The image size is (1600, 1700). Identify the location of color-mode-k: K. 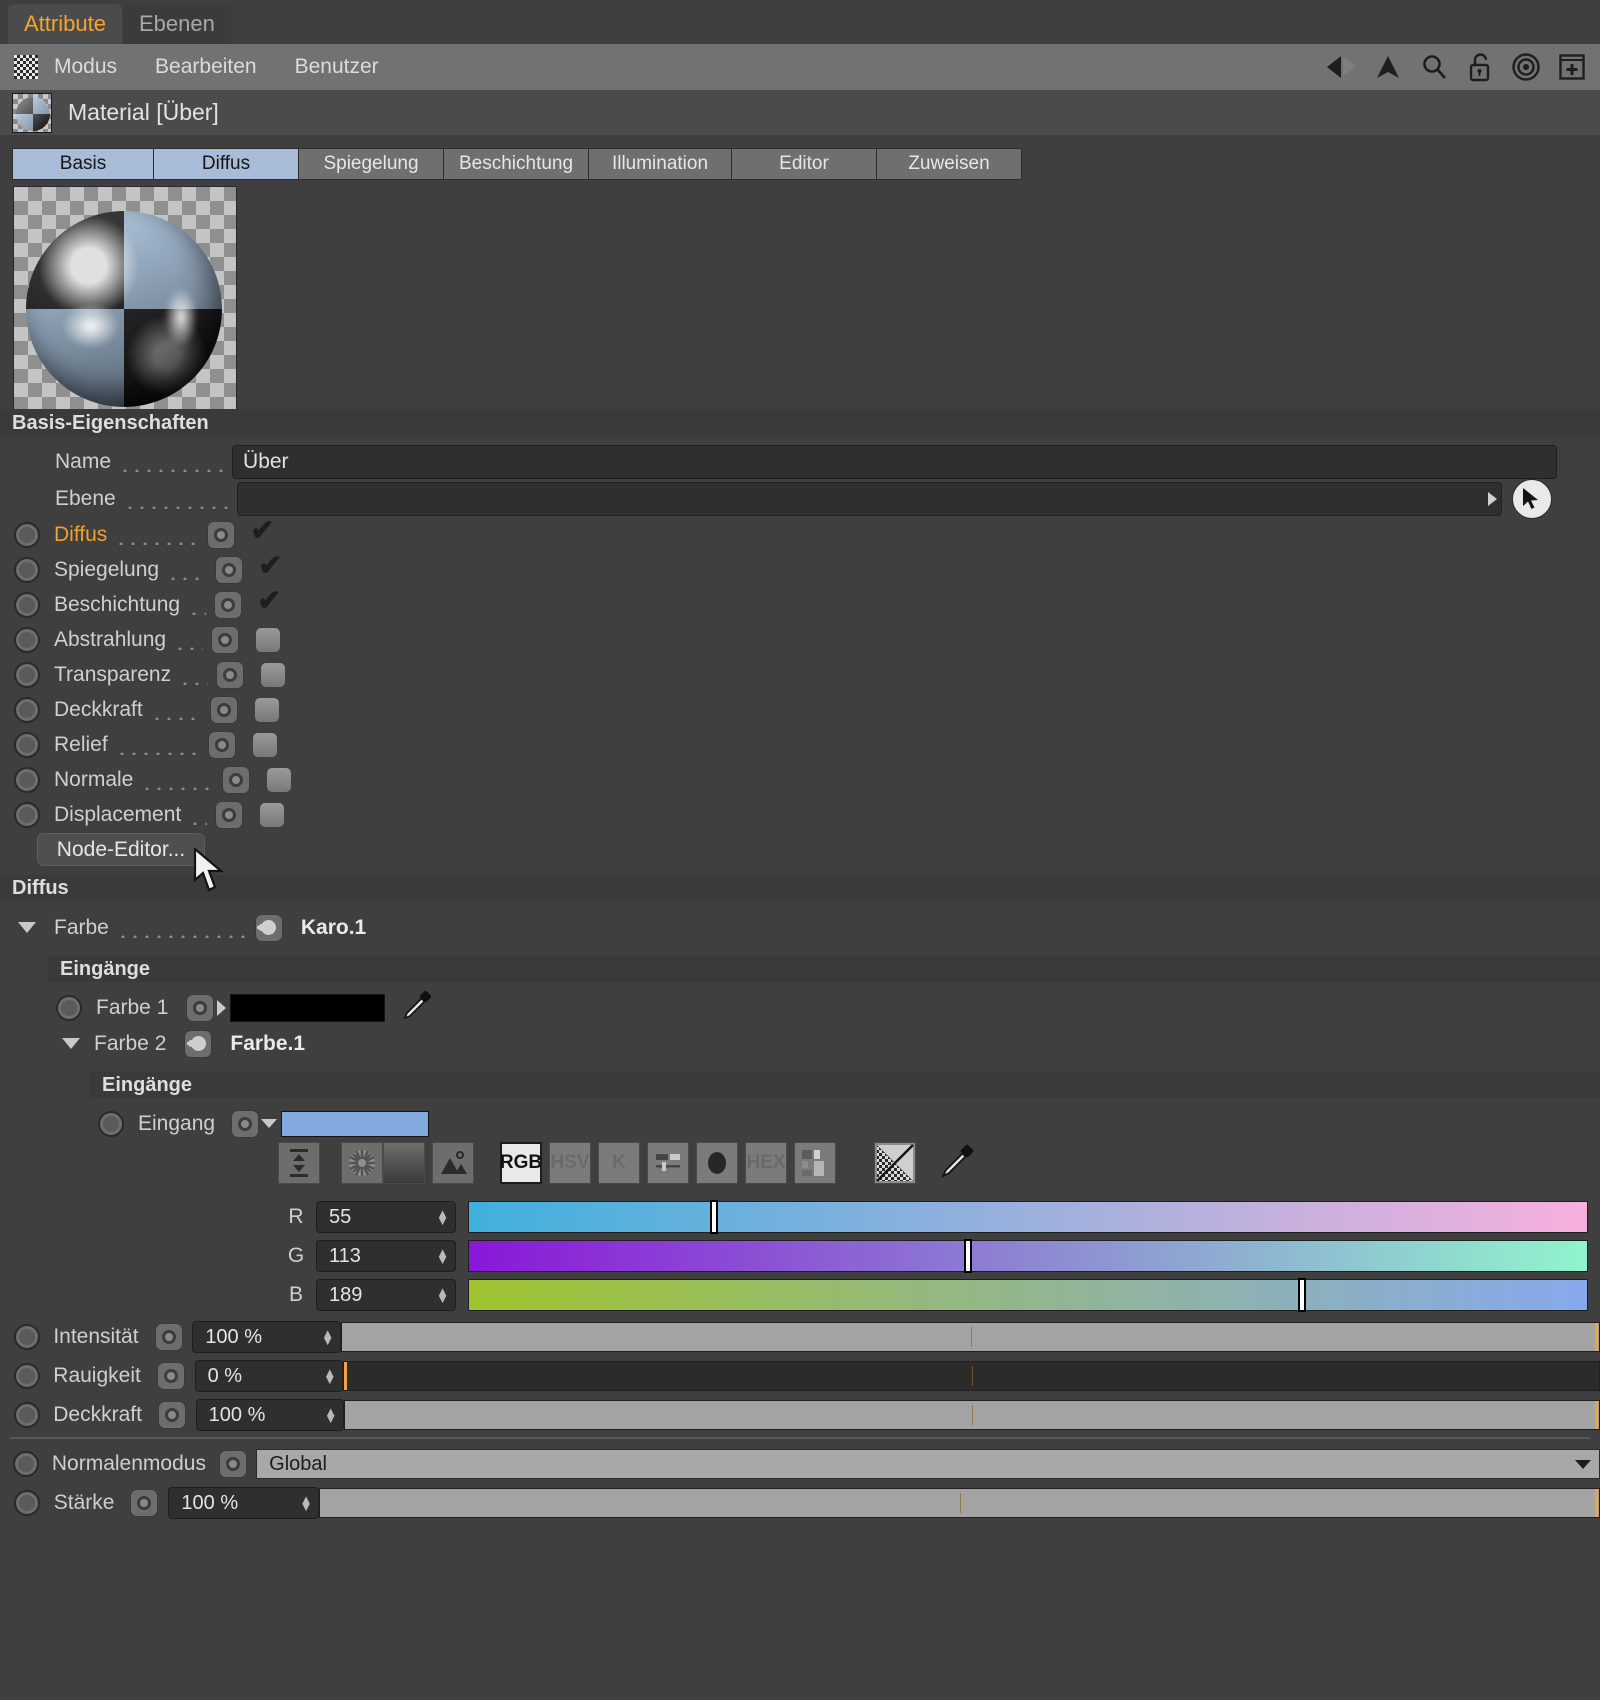
(619, 1163).